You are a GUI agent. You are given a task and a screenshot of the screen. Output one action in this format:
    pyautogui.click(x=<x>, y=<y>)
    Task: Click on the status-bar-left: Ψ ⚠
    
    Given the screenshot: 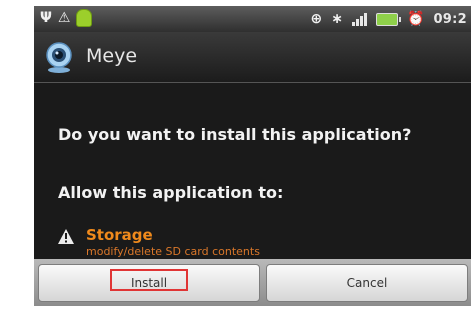 What is the action you would take?
    pyautogui.click(x=66, y=18)
    